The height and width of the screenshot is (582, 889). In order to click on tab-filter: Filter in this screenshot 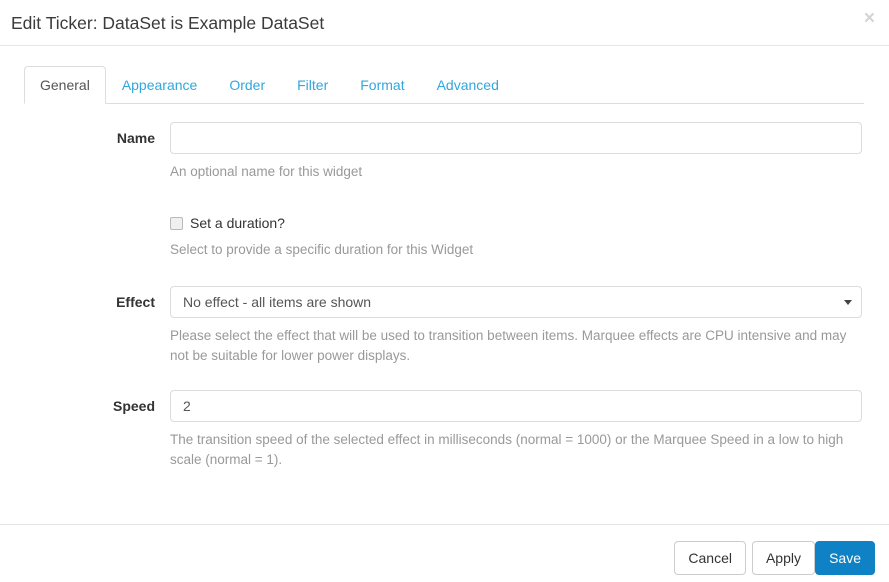, I will do `click(312, 85)`.